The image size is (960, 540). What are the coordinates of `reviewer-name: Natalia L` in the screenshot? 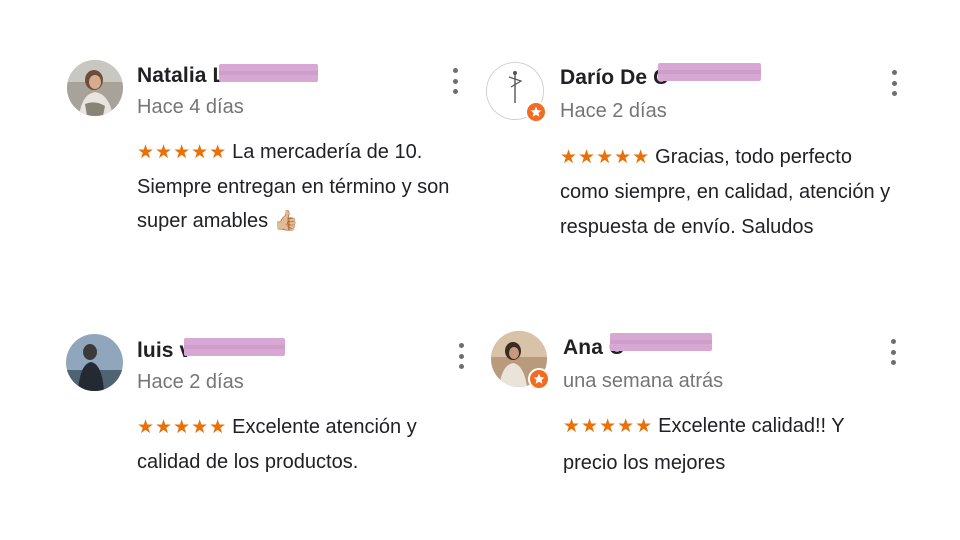 It's located at (181, 75).